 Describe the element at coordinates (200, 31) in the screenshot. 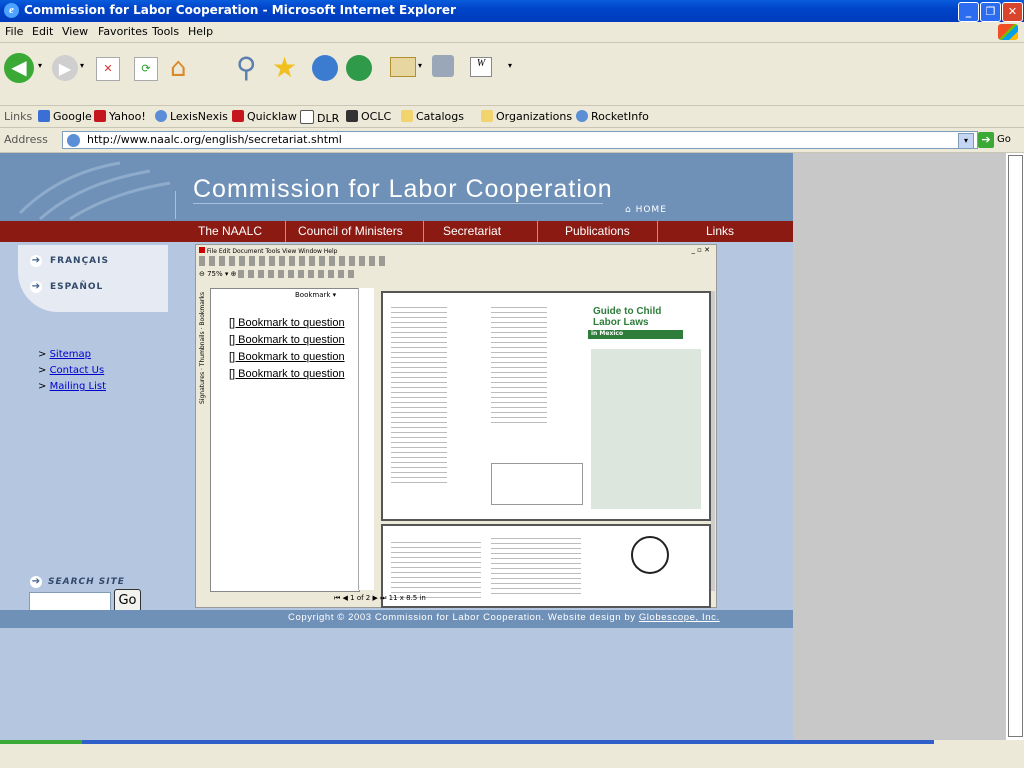

I see `menu-help: Help` at that location.